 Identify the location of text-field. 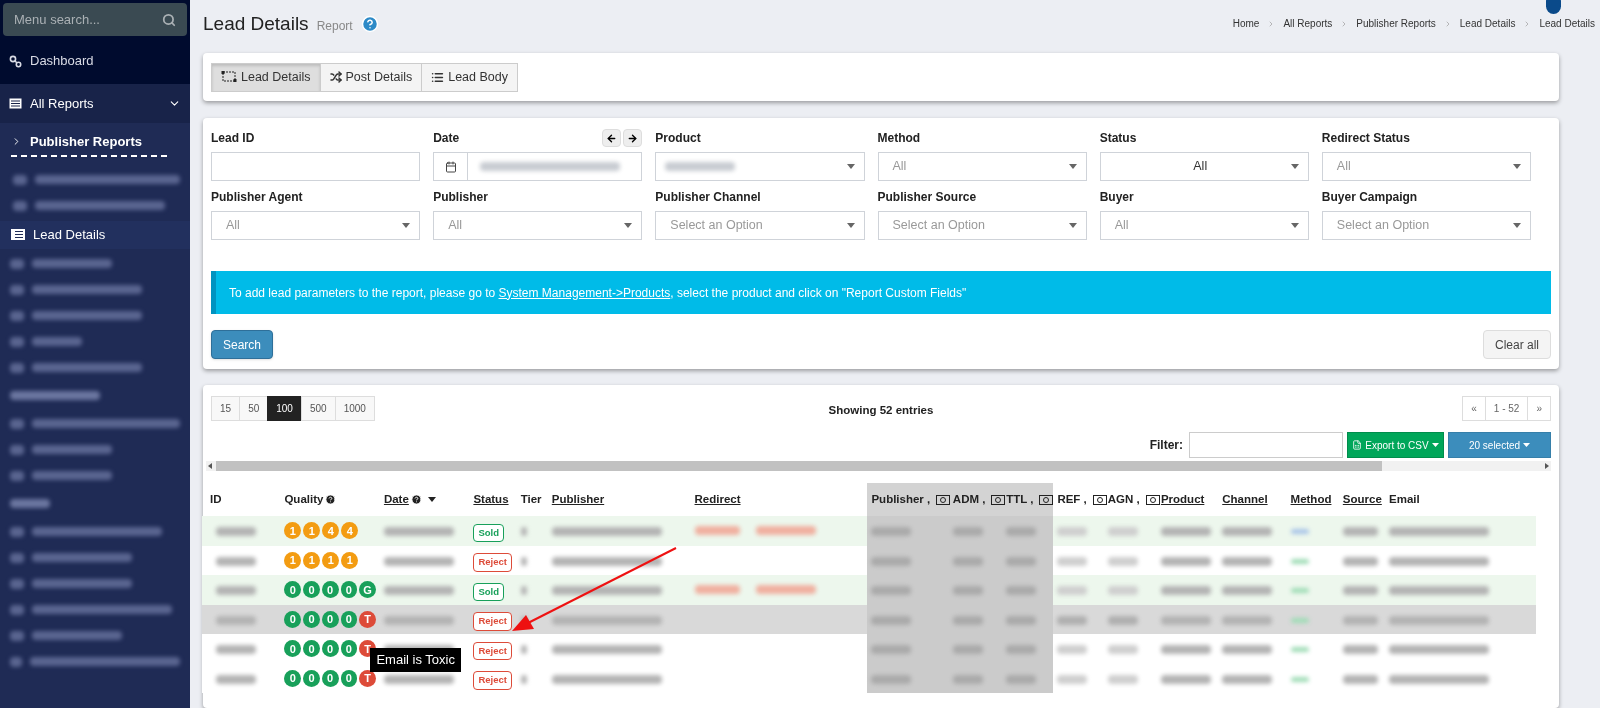
(316, 166).